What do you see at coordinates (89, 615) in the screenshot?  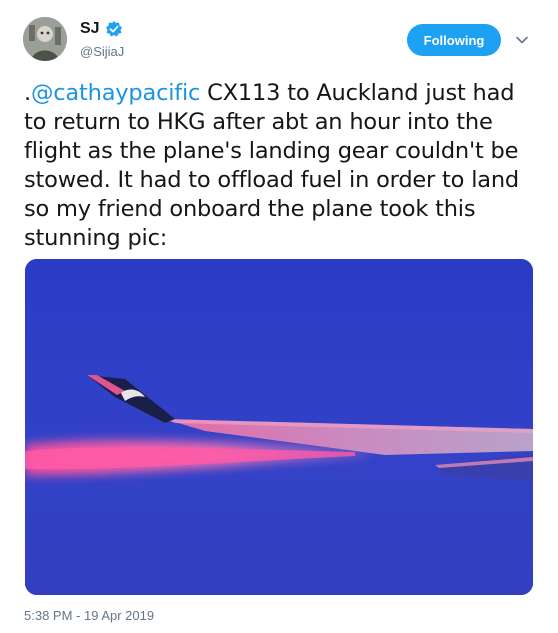 I see `tweet-timestamp: 5:38 PM - 19 Apr 2019` at bounding box center [89, 615].